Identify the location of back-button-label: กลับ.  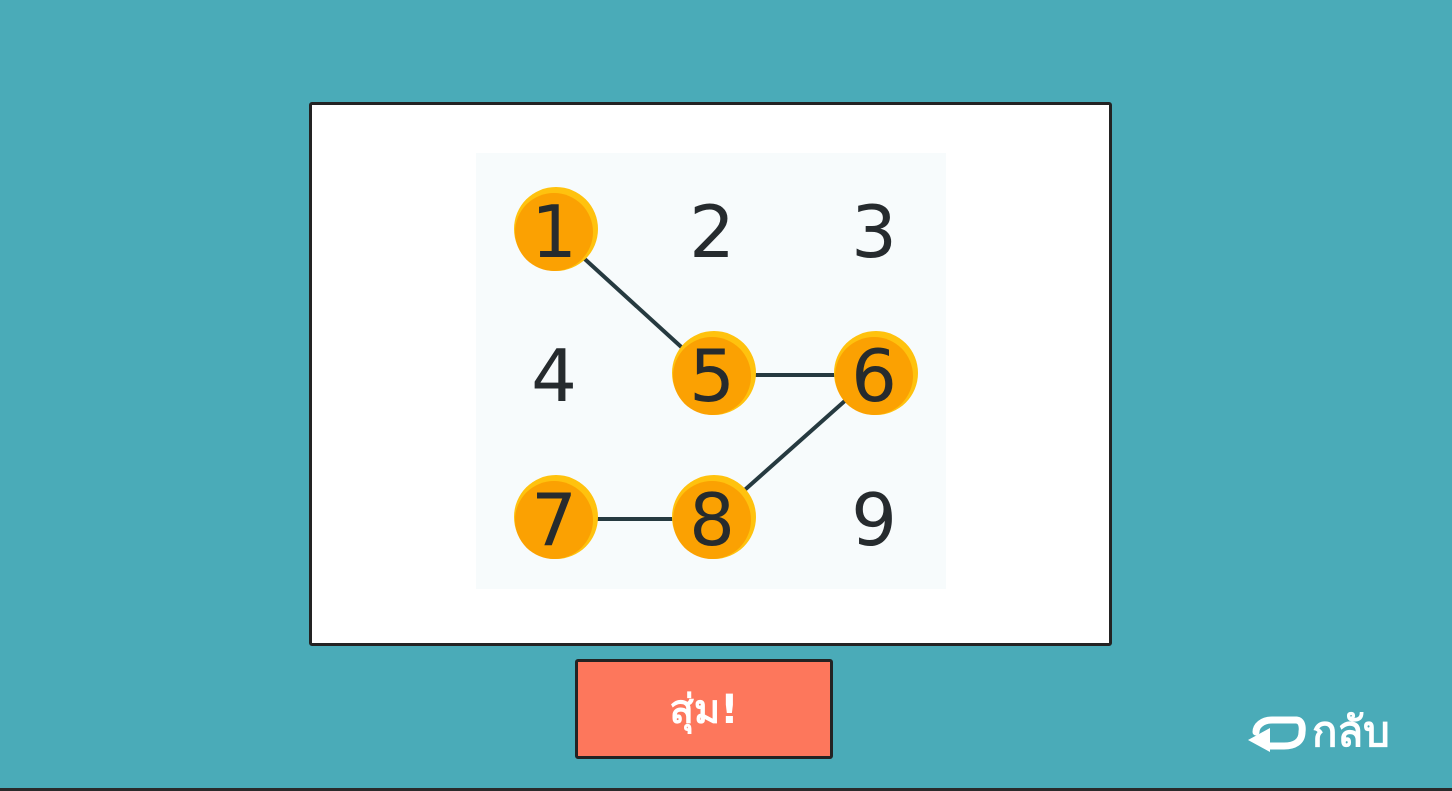
(1351, 731).